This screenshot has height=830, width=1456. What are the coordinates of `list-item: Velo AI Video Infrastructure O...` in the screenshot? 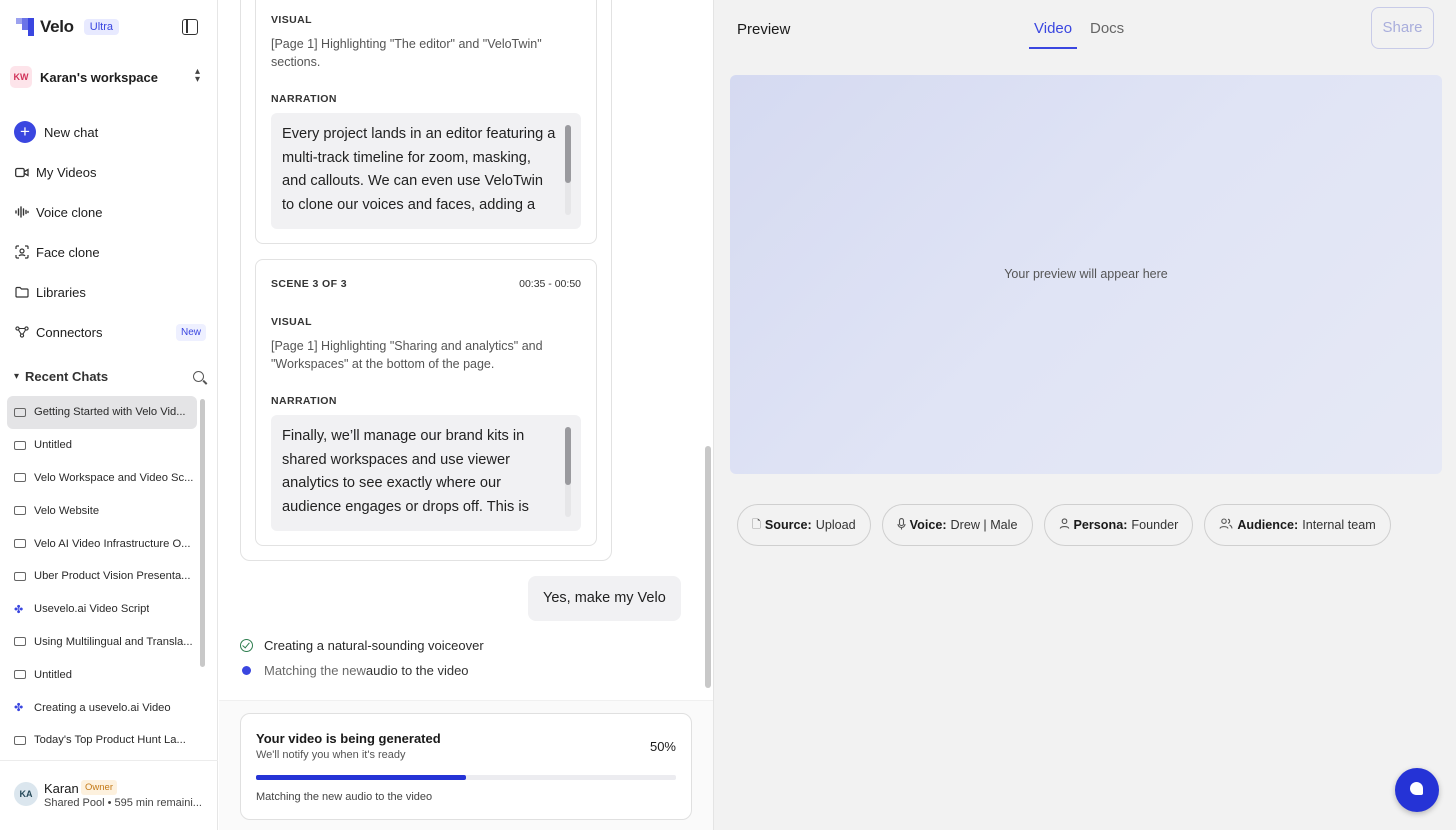 It's located at (102, 543).